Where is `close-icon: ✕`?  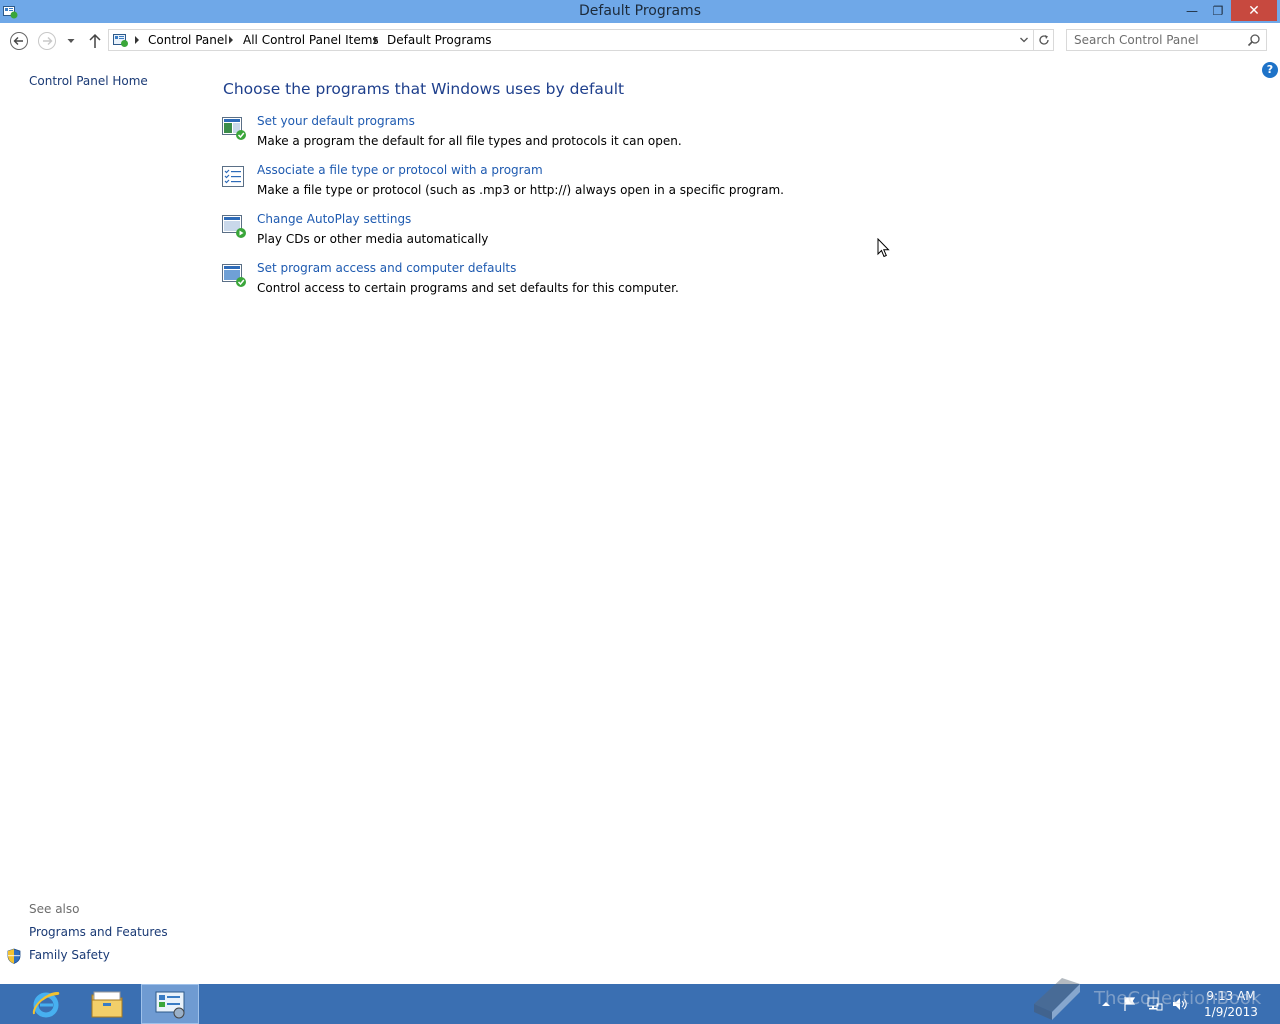 close-icon: ✕ is located at coordinates (1254, 10).